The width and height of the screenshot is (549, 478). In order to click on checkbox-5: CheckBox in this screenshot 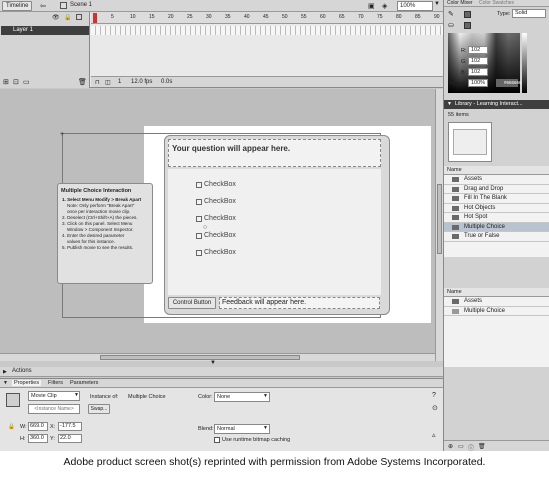, I will do `click(216, 252)`.